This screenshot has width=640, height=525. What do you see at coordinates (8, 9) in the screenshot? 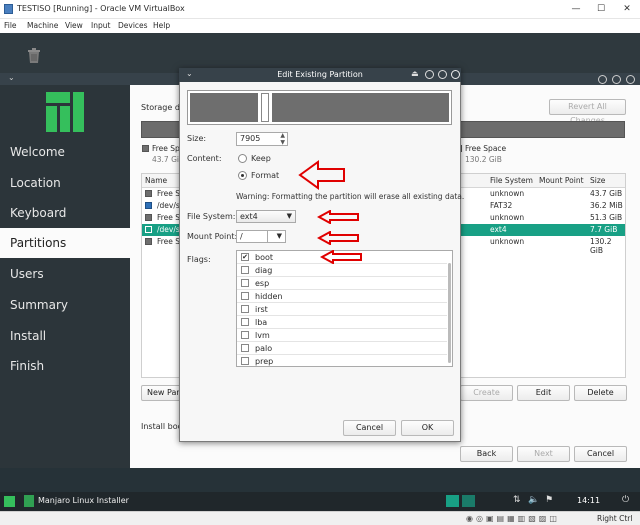
I see `virtualbox-app-icon` at bounding box center [8, 9].